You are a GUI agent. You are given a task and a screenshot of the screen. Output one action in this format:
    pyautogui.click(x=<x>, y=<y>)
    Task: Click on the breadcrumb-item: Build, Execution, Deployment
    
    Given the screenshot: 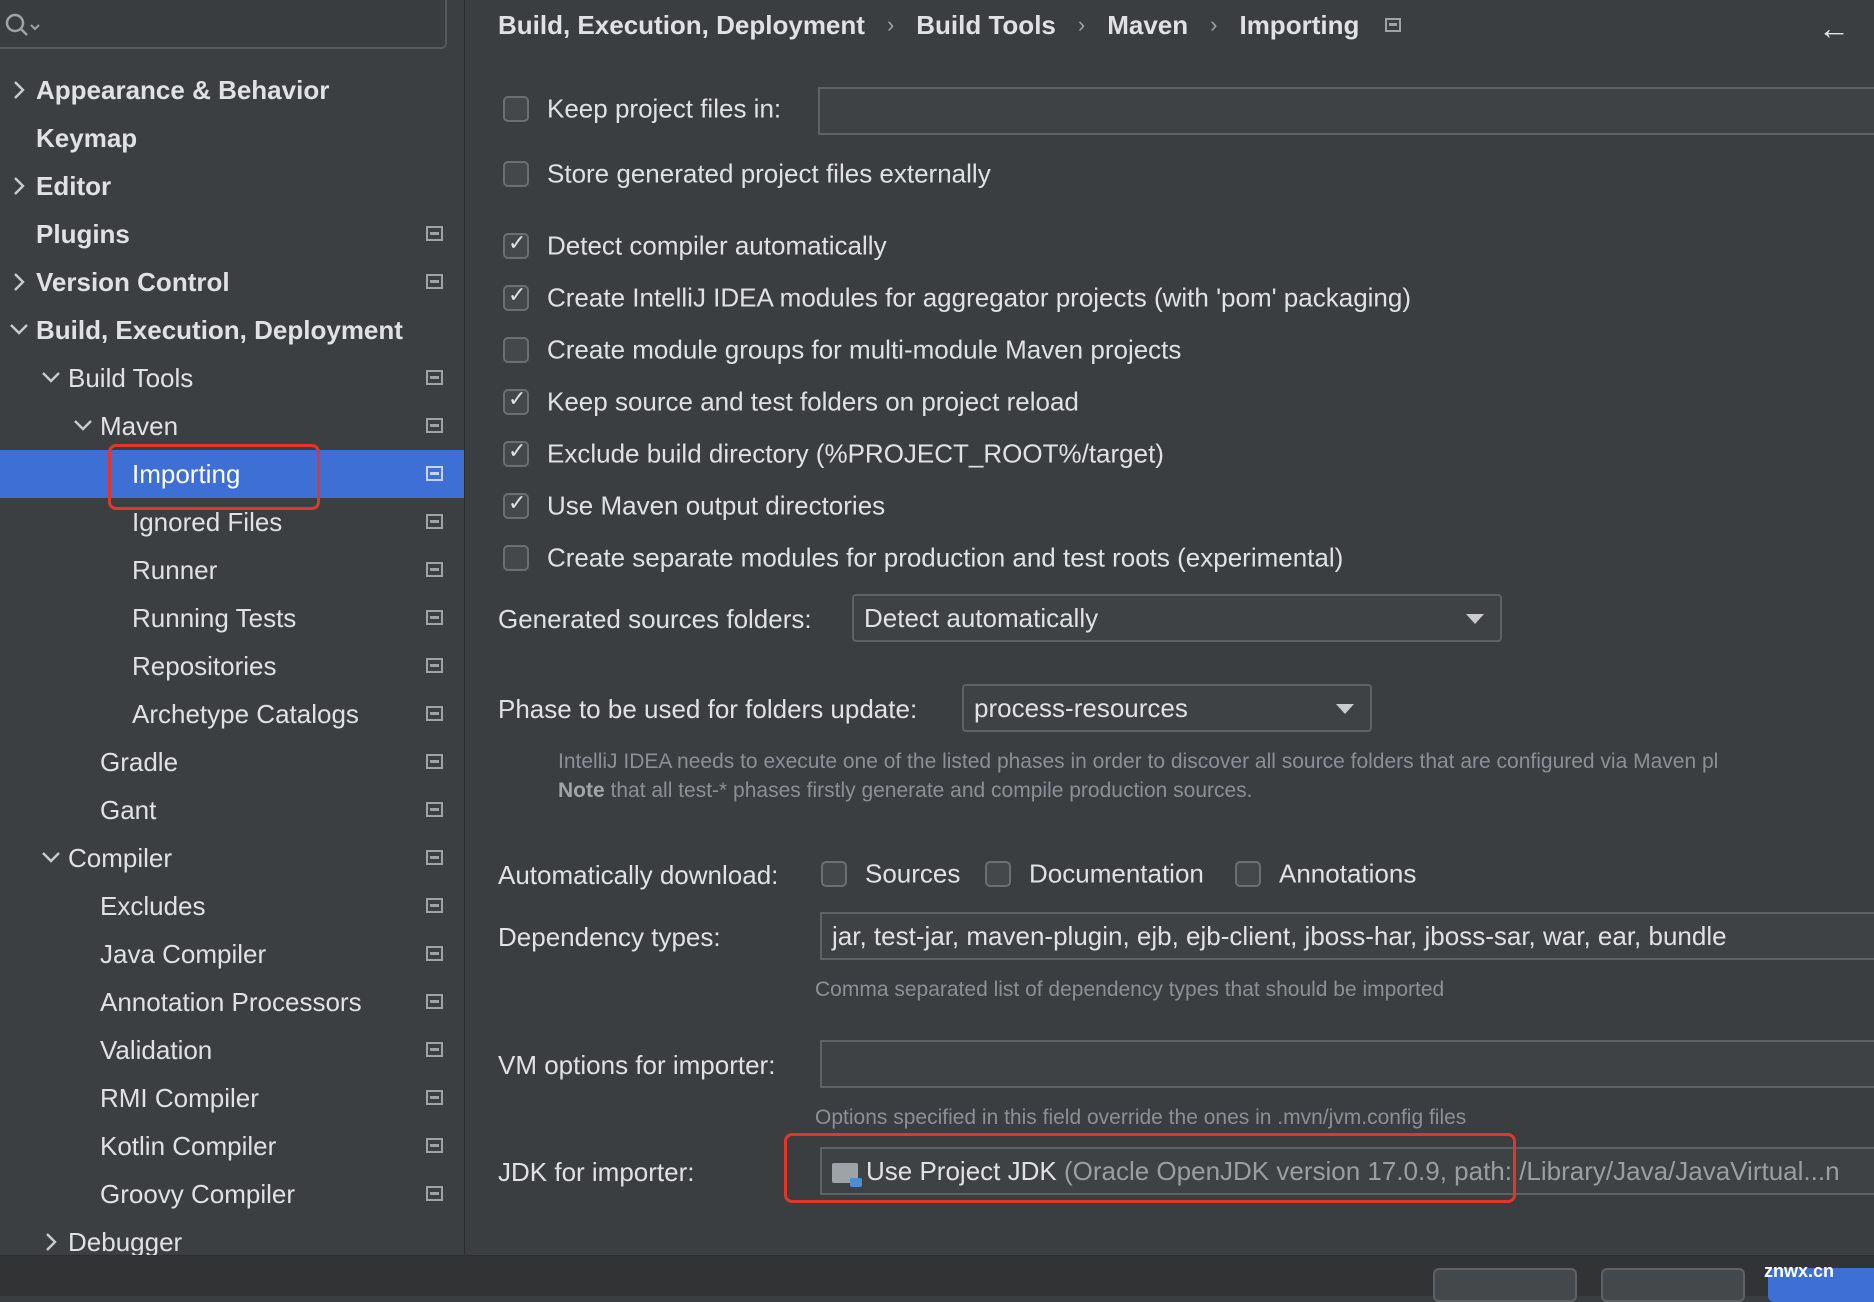 What is the action you would take?
    pyautogui.click(x=681, y=25)
    